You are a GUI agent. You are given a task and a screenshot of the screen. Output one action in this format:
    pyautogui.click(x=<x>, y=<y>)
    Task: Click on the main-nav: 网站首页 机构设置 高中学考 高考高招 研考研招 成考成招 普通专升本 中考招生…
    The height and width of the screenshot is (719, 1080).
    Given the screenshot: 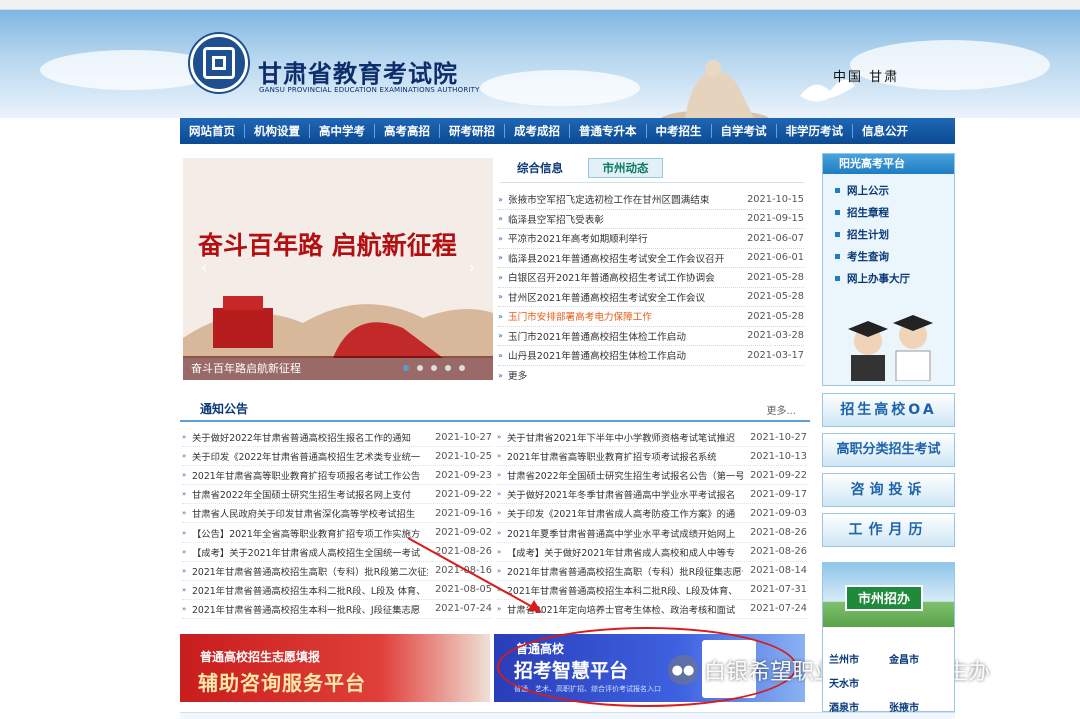 What is the action you would take?
    pyautogui.click(x=567, y=131)
    